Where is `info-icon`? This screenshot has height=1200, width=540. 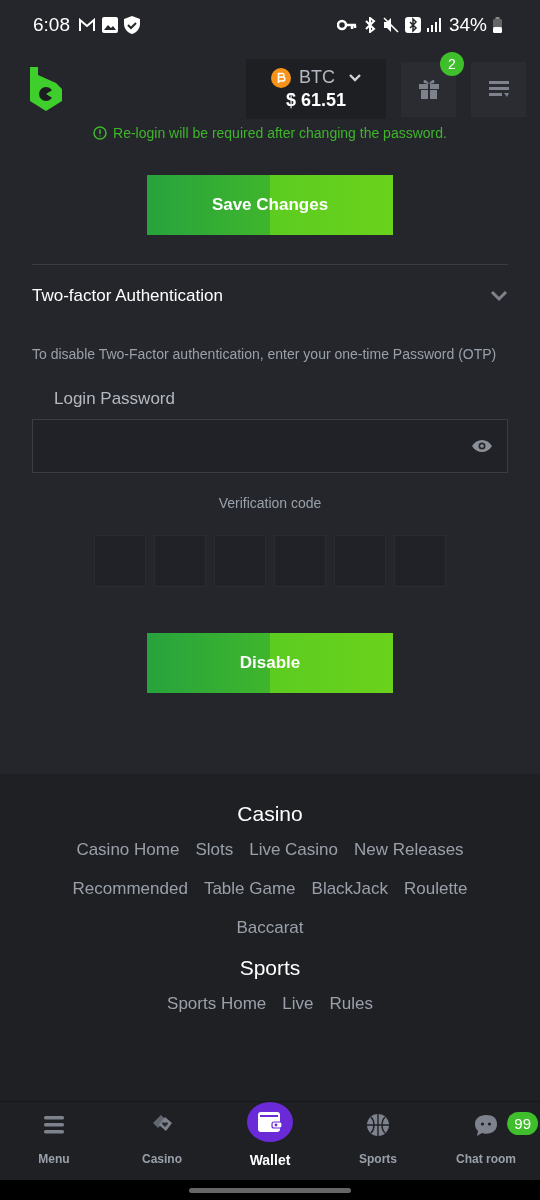
info-icon is located at coordinates (100, 133).